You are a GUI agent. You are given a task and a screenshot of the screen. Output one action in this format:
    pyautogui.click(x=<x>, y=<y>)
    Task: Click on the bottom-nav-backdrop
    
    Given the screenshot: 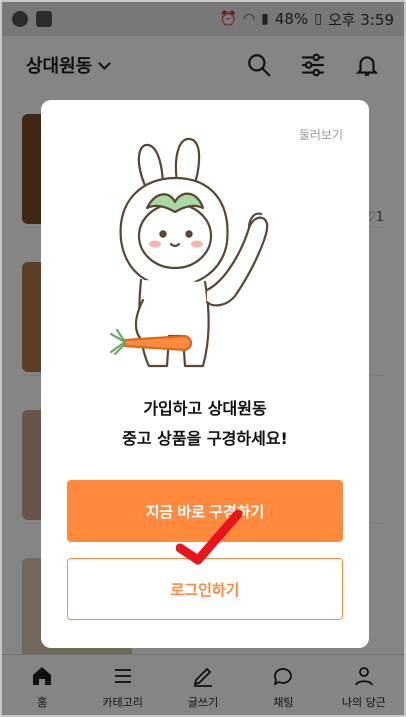 What is the action you would take?
    pyautogui.click(x=203, y=684)
    